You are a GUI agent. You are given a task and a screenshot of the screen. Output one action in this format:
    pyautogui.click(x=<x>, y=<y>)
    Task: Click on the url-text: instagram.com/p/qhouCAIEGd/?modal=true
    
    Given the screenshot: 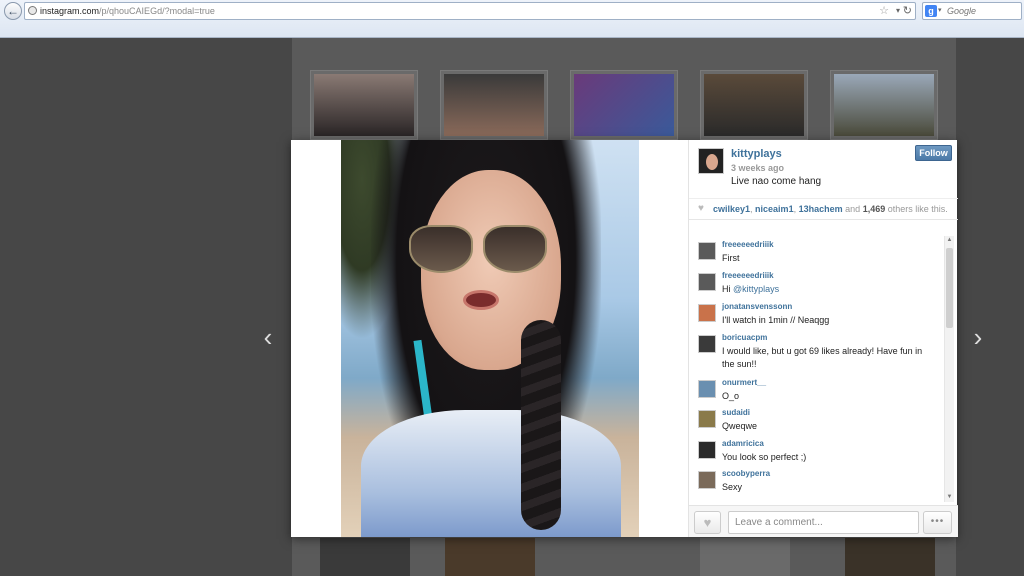 What is the action you would take?
    pyautogui.click(x=127, y=11)
    